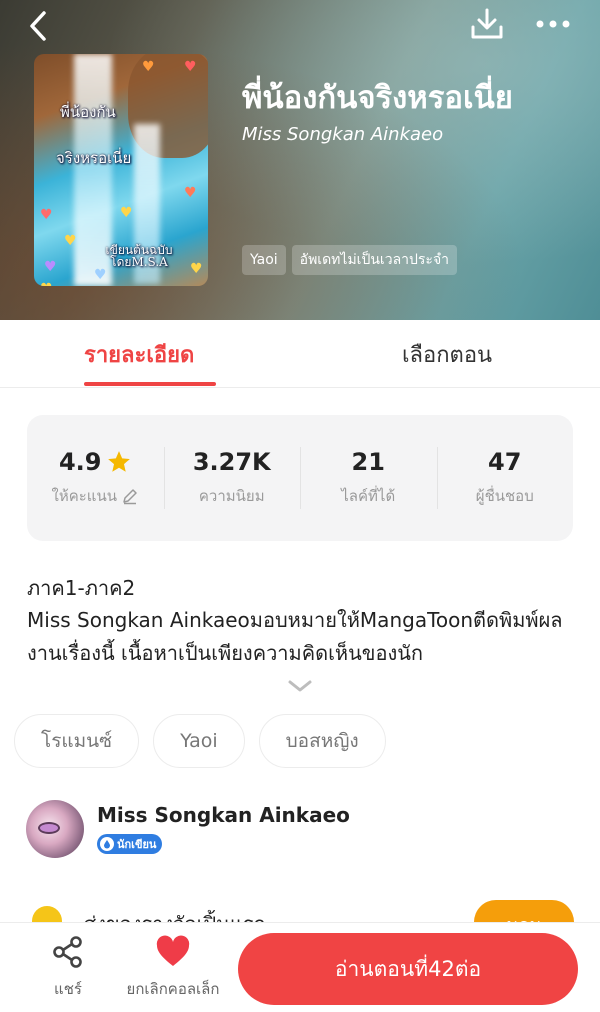  What do you see at coordinates (47, 914) in the screenshot?
I see `reward-icon` at bounding box center [47, 914].